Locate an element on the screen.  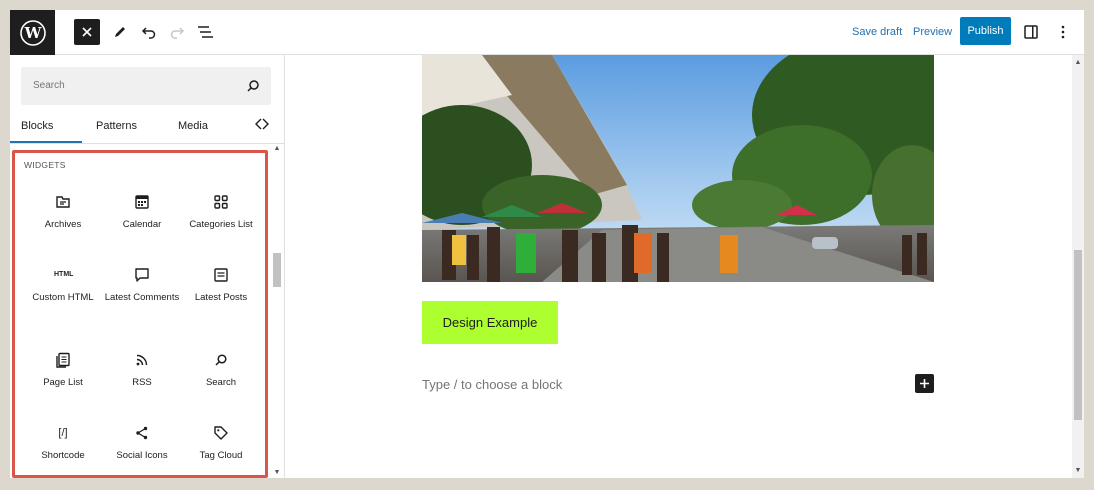
block-label: Calendar is located at coordinates (142, 224).